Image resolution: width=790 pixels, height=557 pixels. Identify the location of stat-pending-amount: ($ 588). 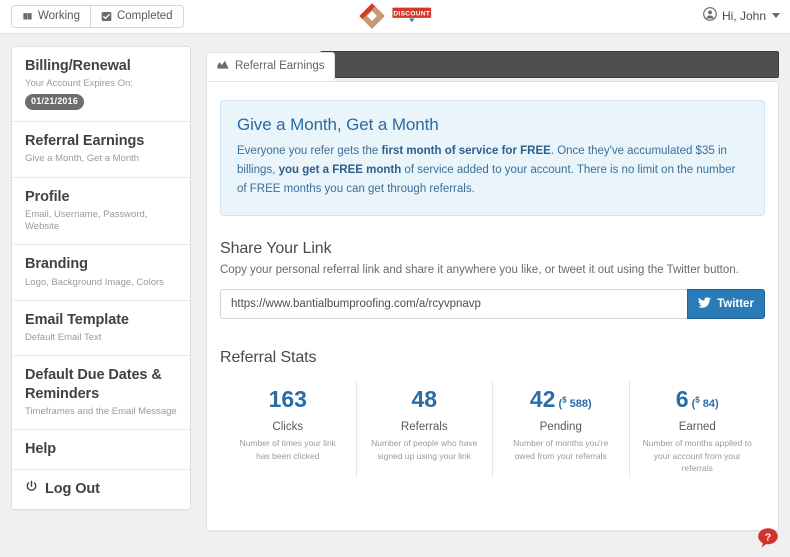
(575, 402).